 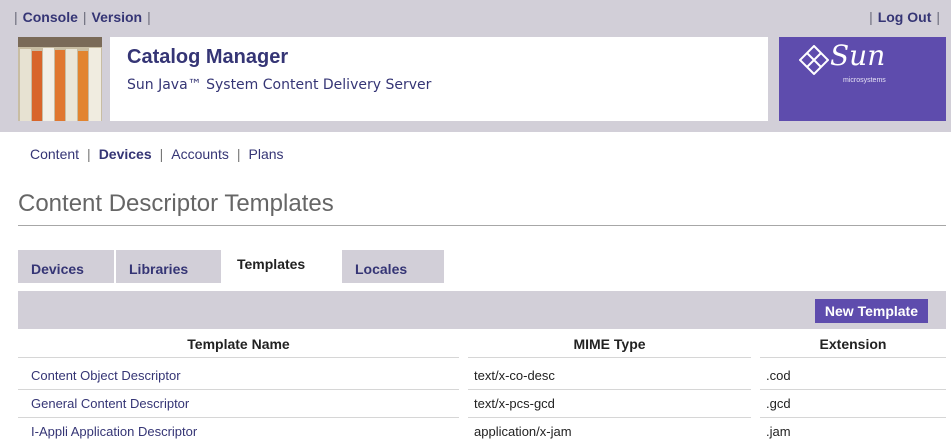 I want to click on shelf-shape, so click(x=60, y=42).